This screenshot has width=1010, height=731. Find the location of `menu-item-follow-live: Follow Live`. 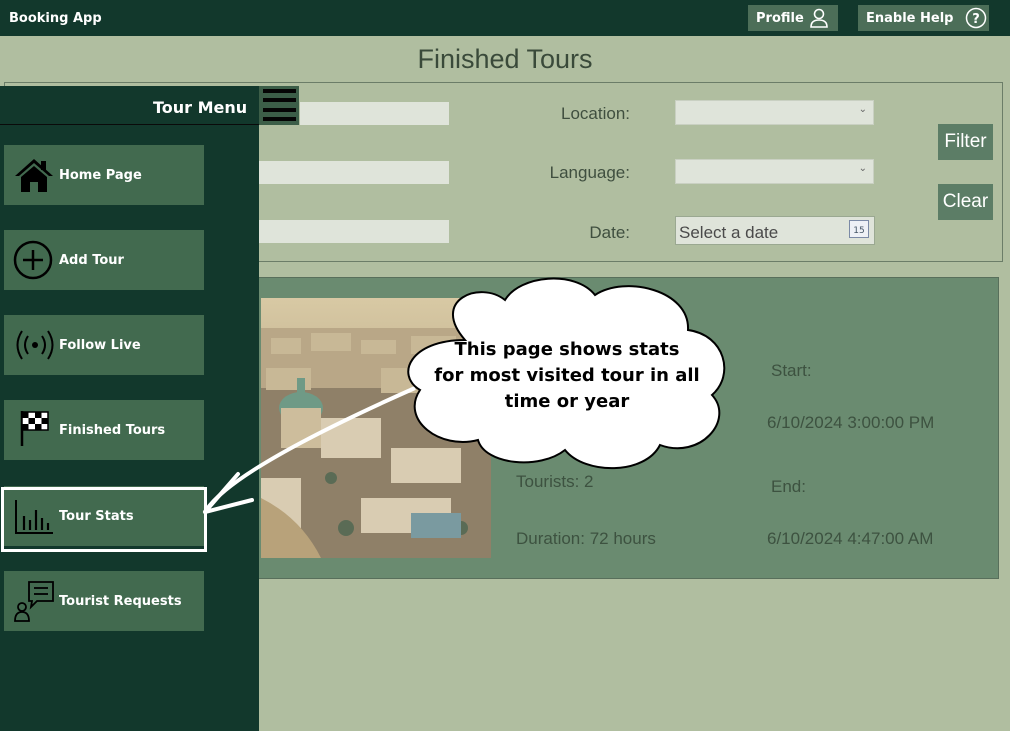

menu-item-follow-live: Follow Live is located at coordinates (104, 345).